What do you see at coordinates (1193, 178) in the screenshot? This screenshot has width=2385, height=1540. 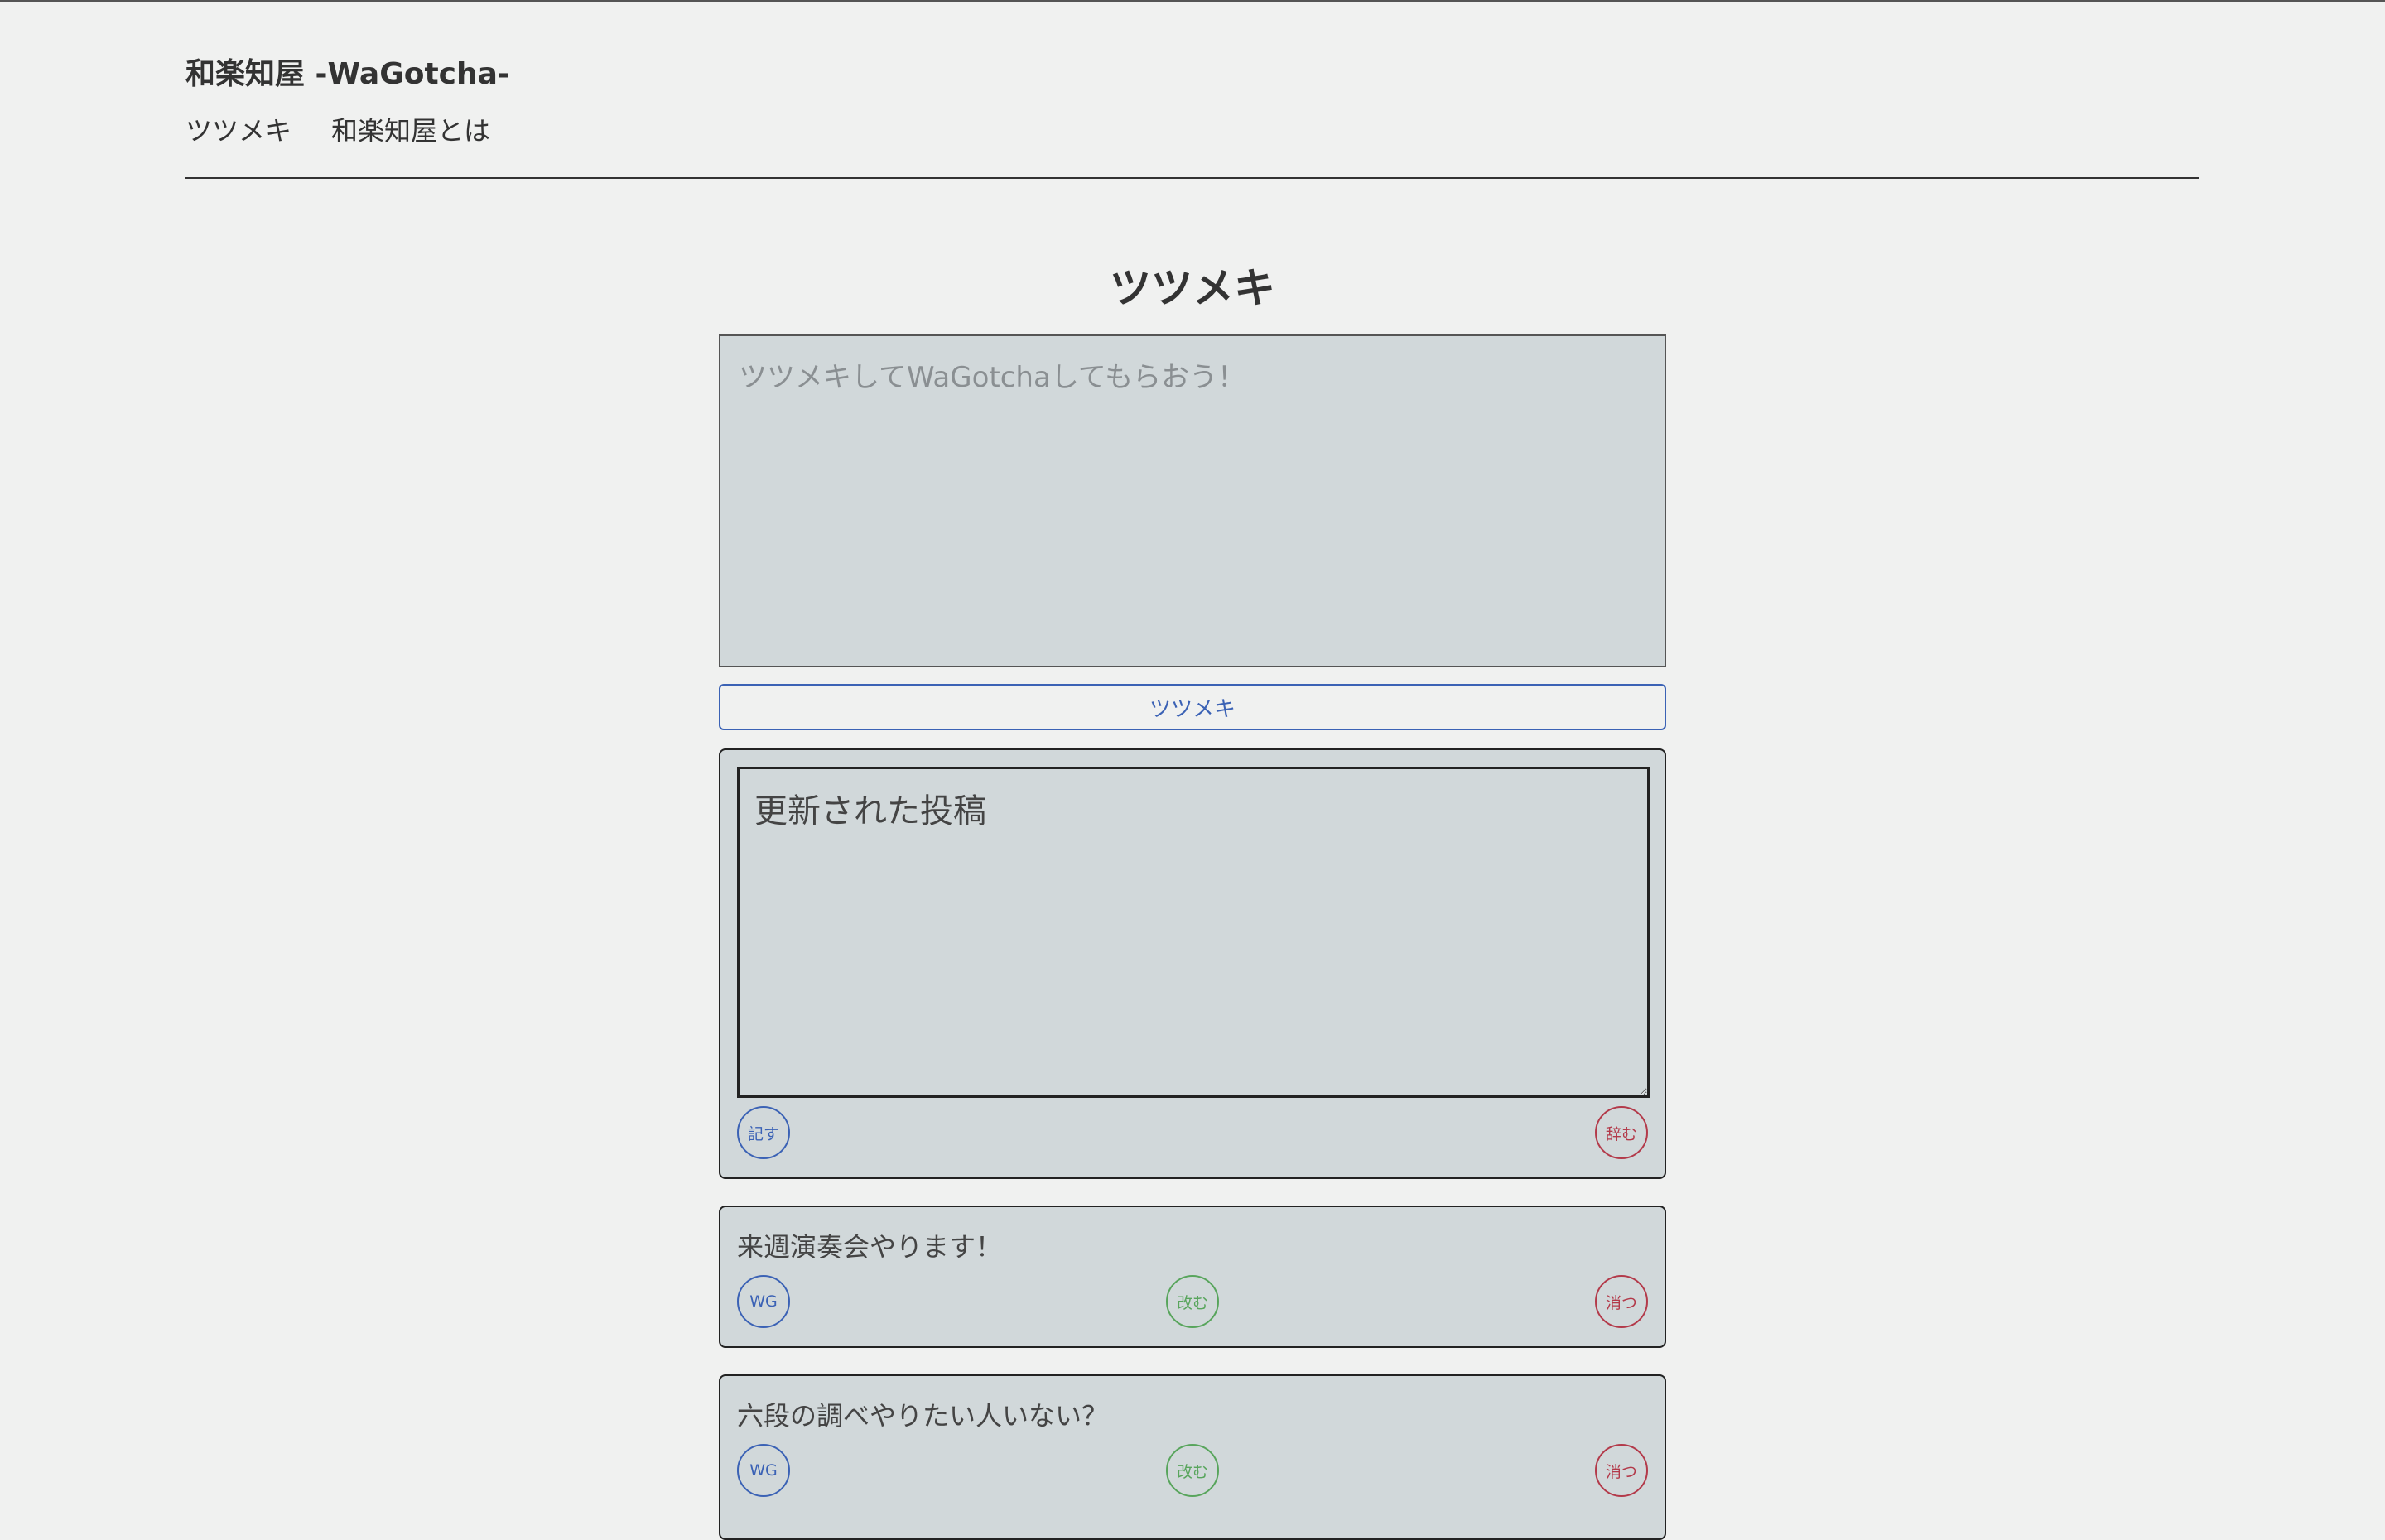 I see `header-divider` at bounding box center [1193, 178].